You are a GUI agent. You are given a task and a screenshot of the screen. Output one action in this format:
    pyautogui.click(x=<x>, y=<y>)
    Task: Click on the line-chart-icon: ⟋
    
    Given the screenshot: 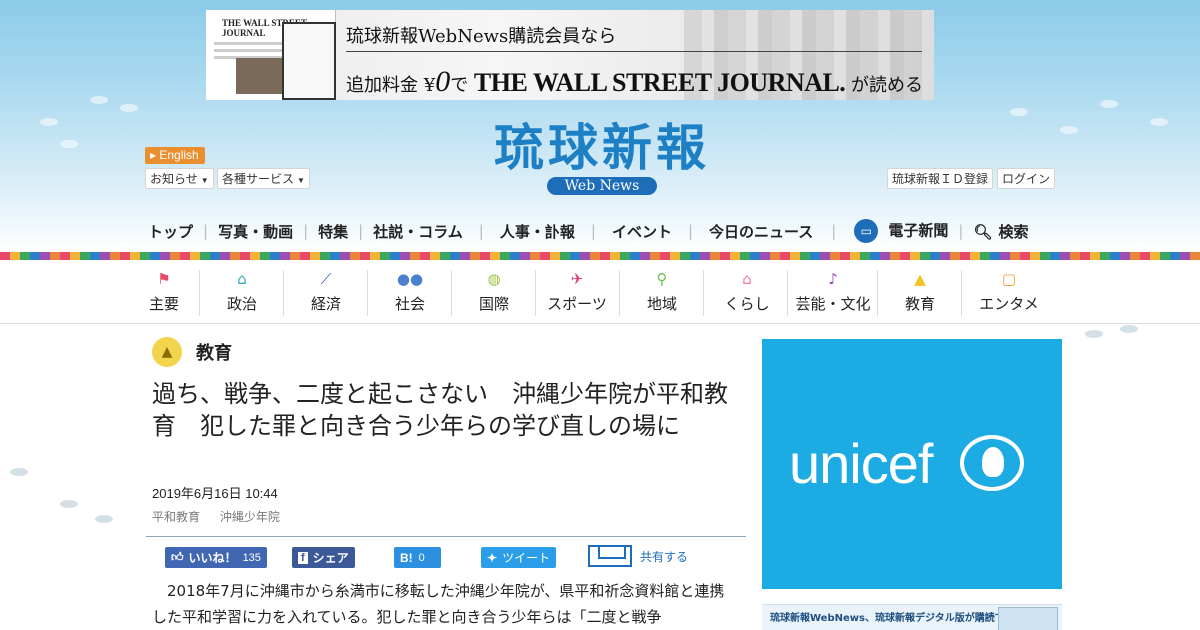 What is the action you would take?
    pyautogui.click(x=326, y=279)
    